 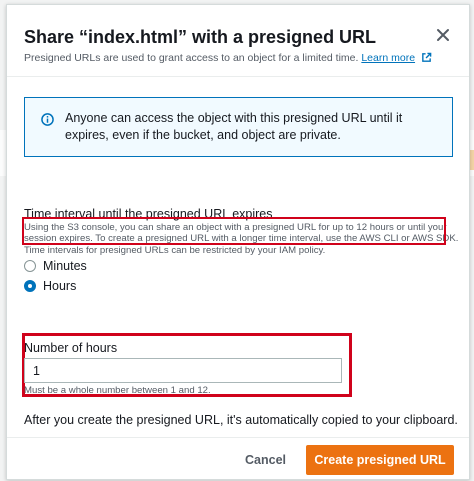 What do you see at coordinates (443, 35) in the screenshot?
I see `close-icon` at bounding box center [443, 35].